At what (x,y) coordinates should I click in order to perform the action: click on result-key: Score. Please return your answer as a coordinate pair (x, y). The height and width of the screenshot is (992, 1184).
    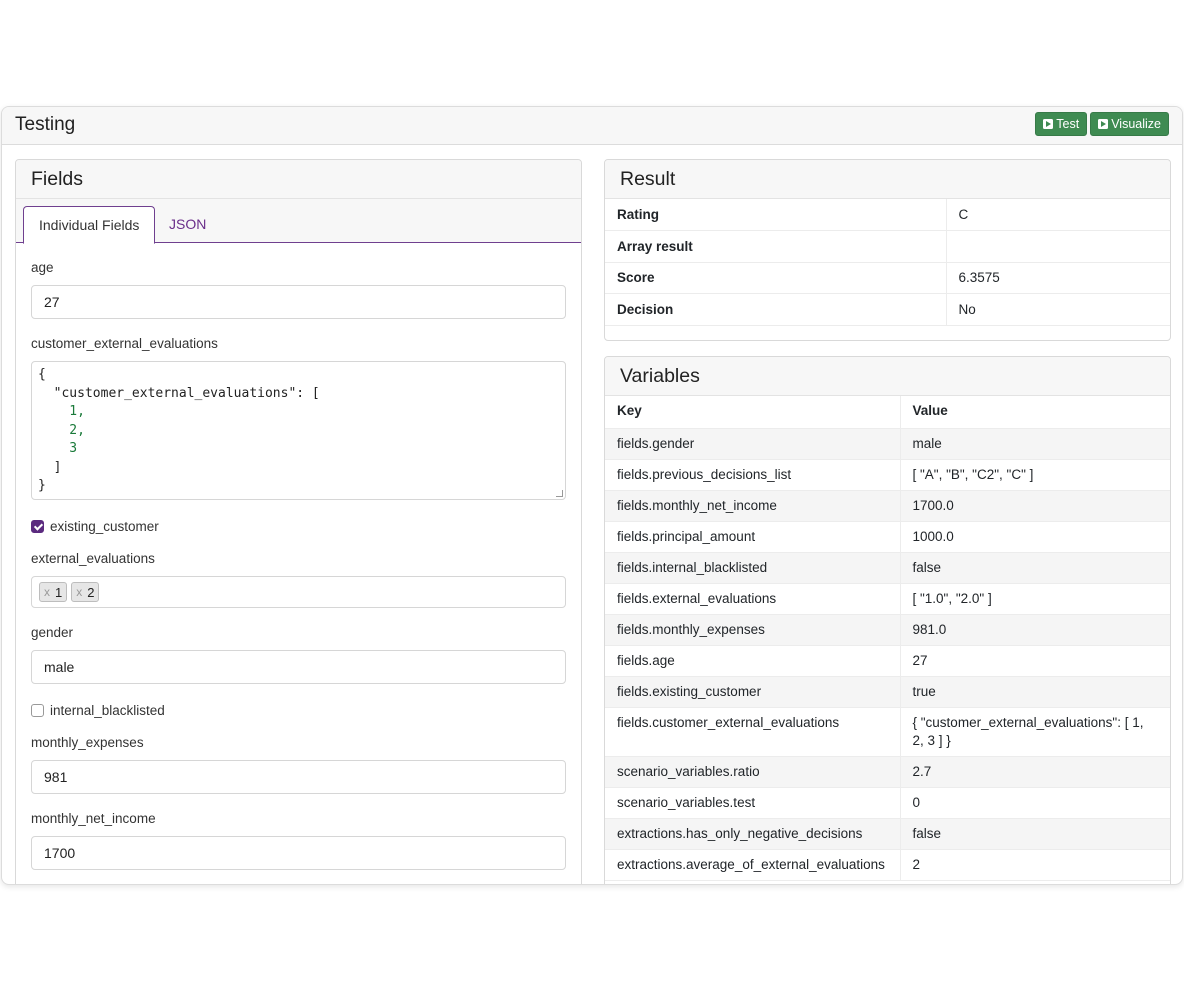
    Looking at the image, I should click on (776, 278).